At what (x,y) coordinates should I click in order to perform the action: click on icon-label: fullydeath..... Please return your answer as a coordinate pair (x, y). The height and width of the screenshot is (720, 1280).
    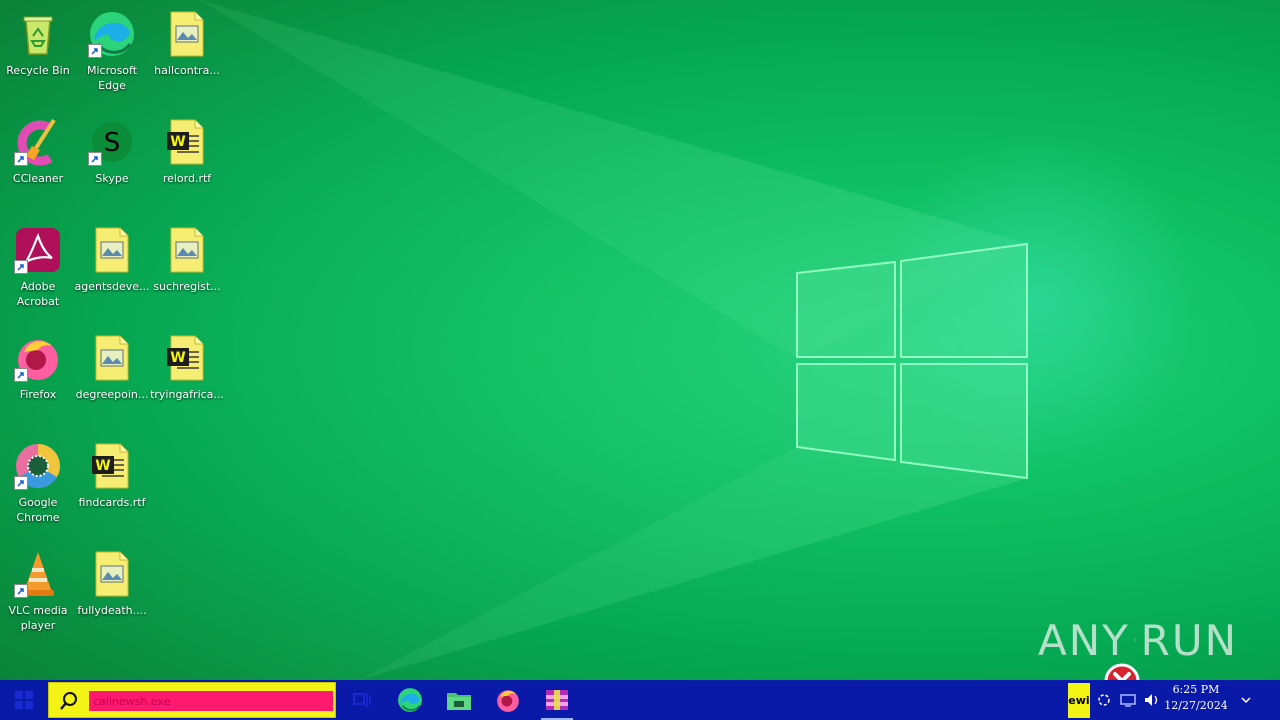
    Looking at the image, I should click on (112, 610).